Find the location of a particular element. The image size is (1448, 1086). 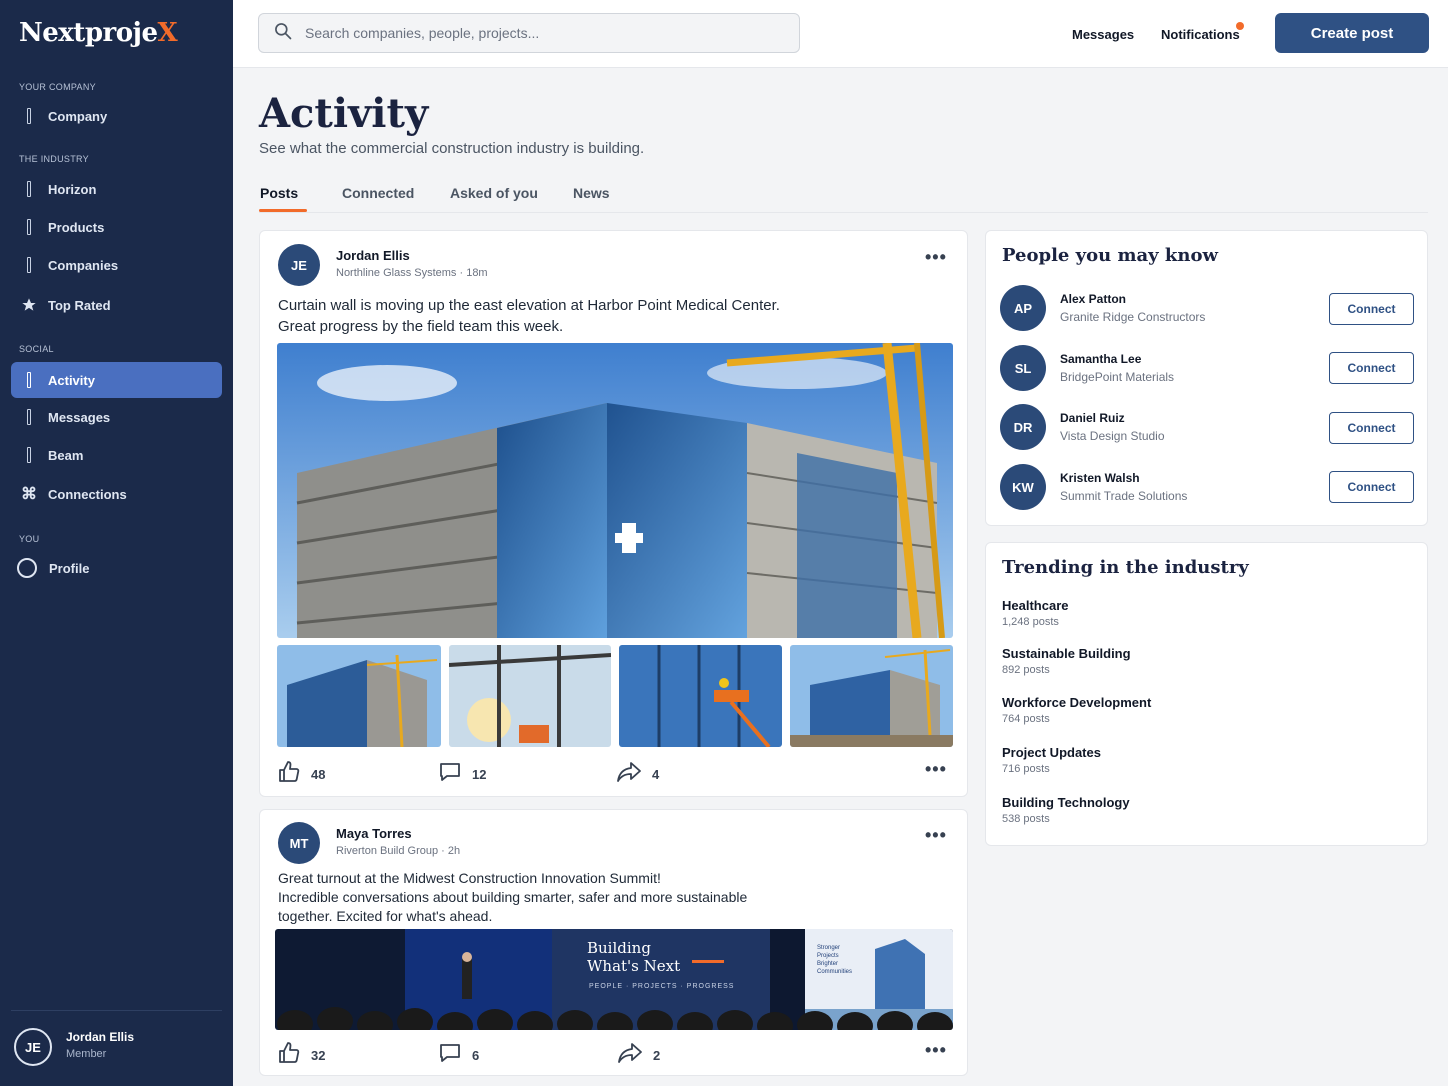

trending-topic: Sustainable Building is located at coordinates (1066, 653).